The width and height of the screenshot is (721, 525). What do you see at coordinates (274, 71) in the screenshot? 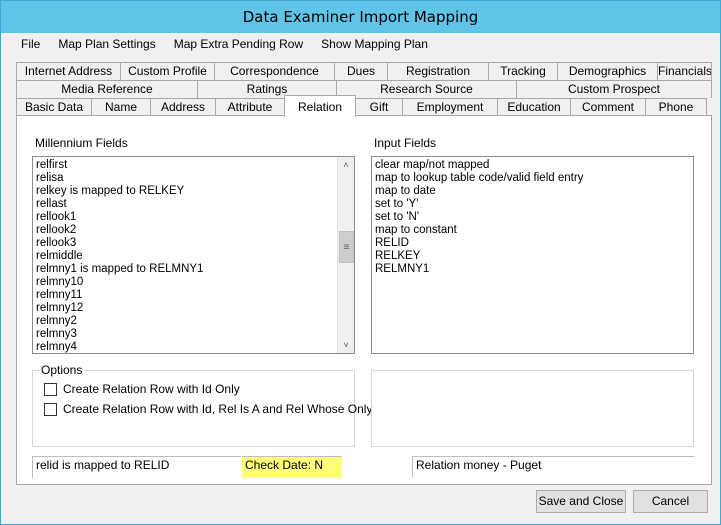
I see `tab-correspondence: Correspondence` at bounding box center [274, 71].